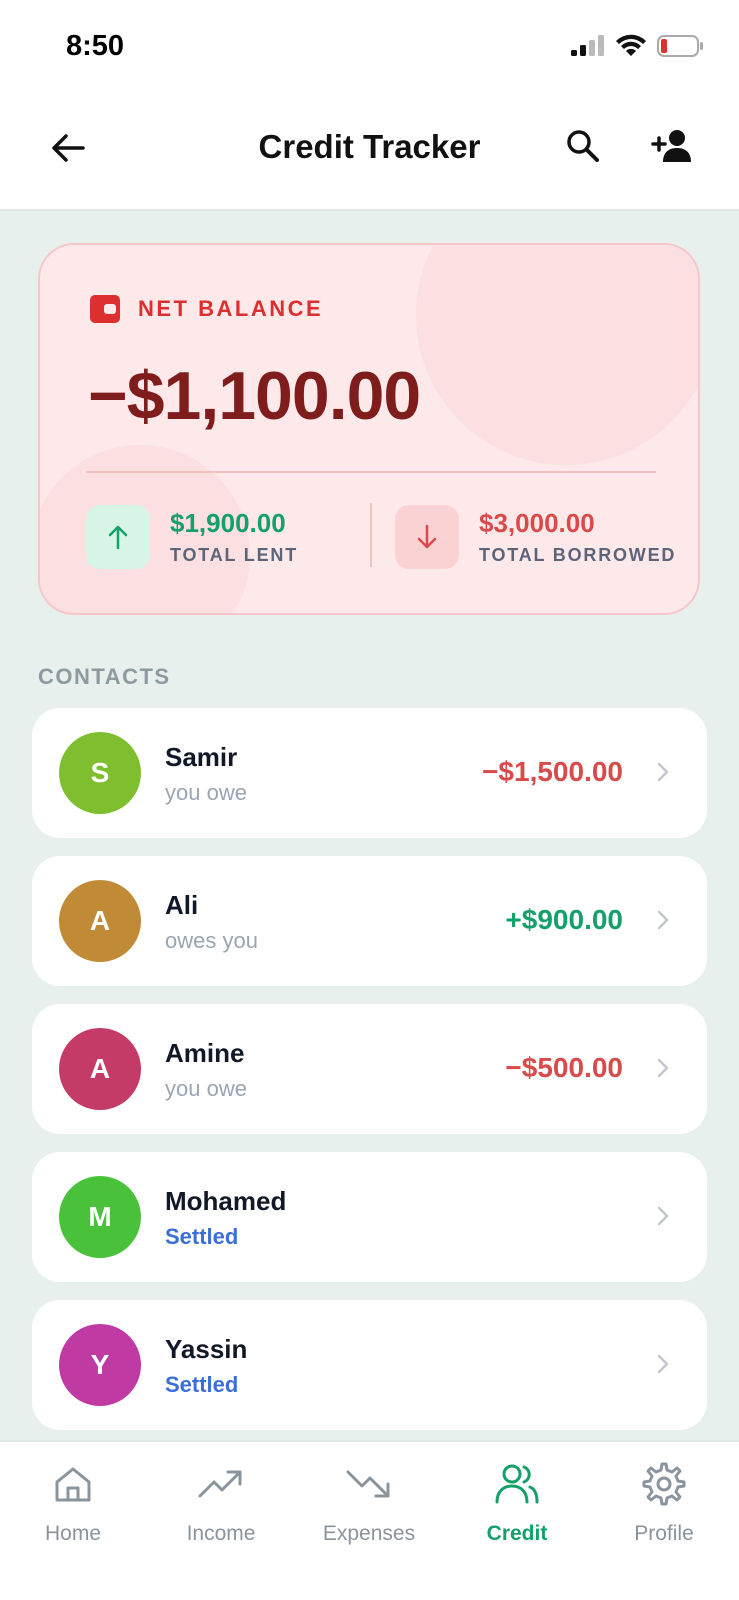  What do you see at coordinates (231, 308) in the screenshot?
I see `balance-label: NET BALANCE` at bounding box center [231, 308].